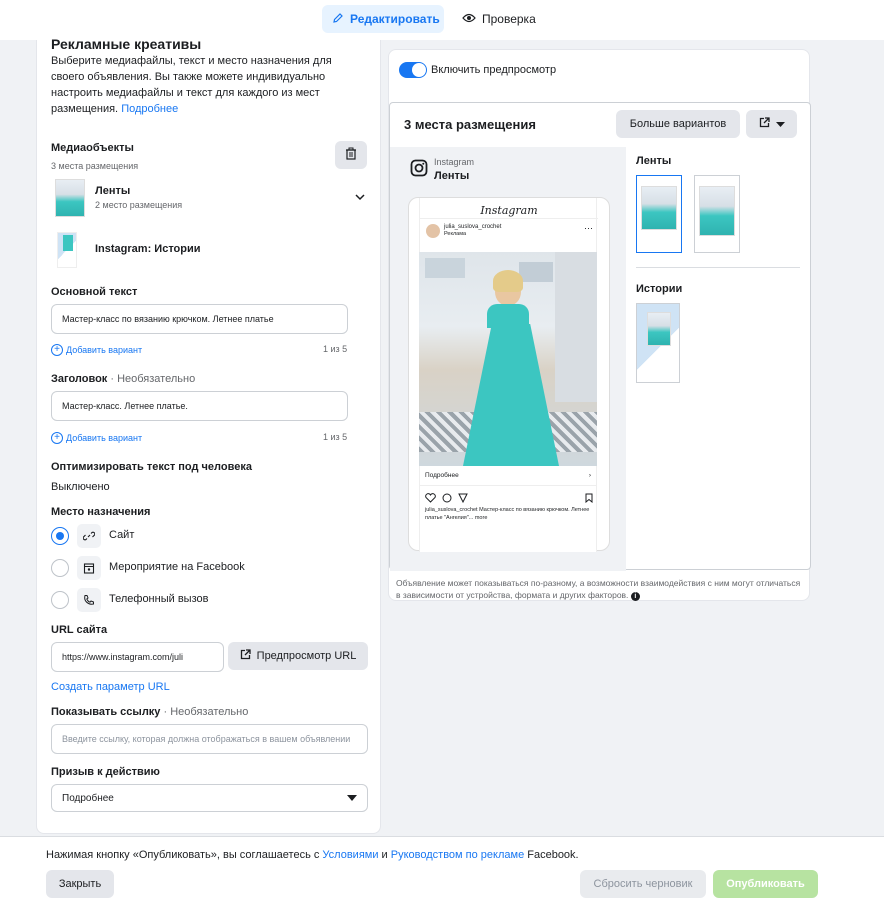  Describe the element at coordinates (151, 379) in the screenshot. I see `headline-optional: · Необязательно` at that location.